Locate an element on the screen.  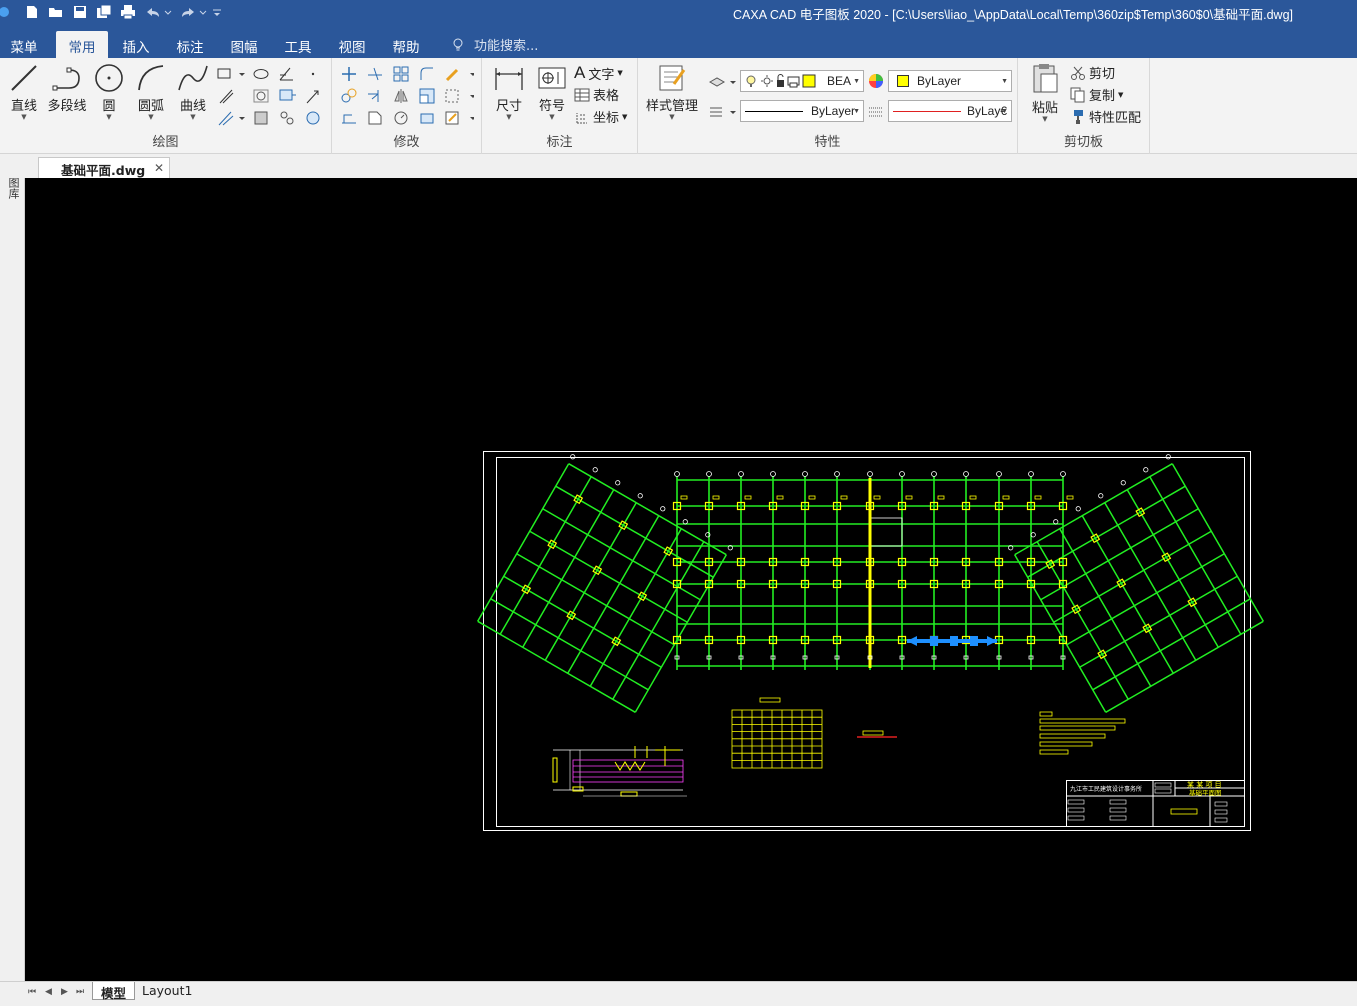
tab-insert: 插入 is located at coordinates (136, 44).